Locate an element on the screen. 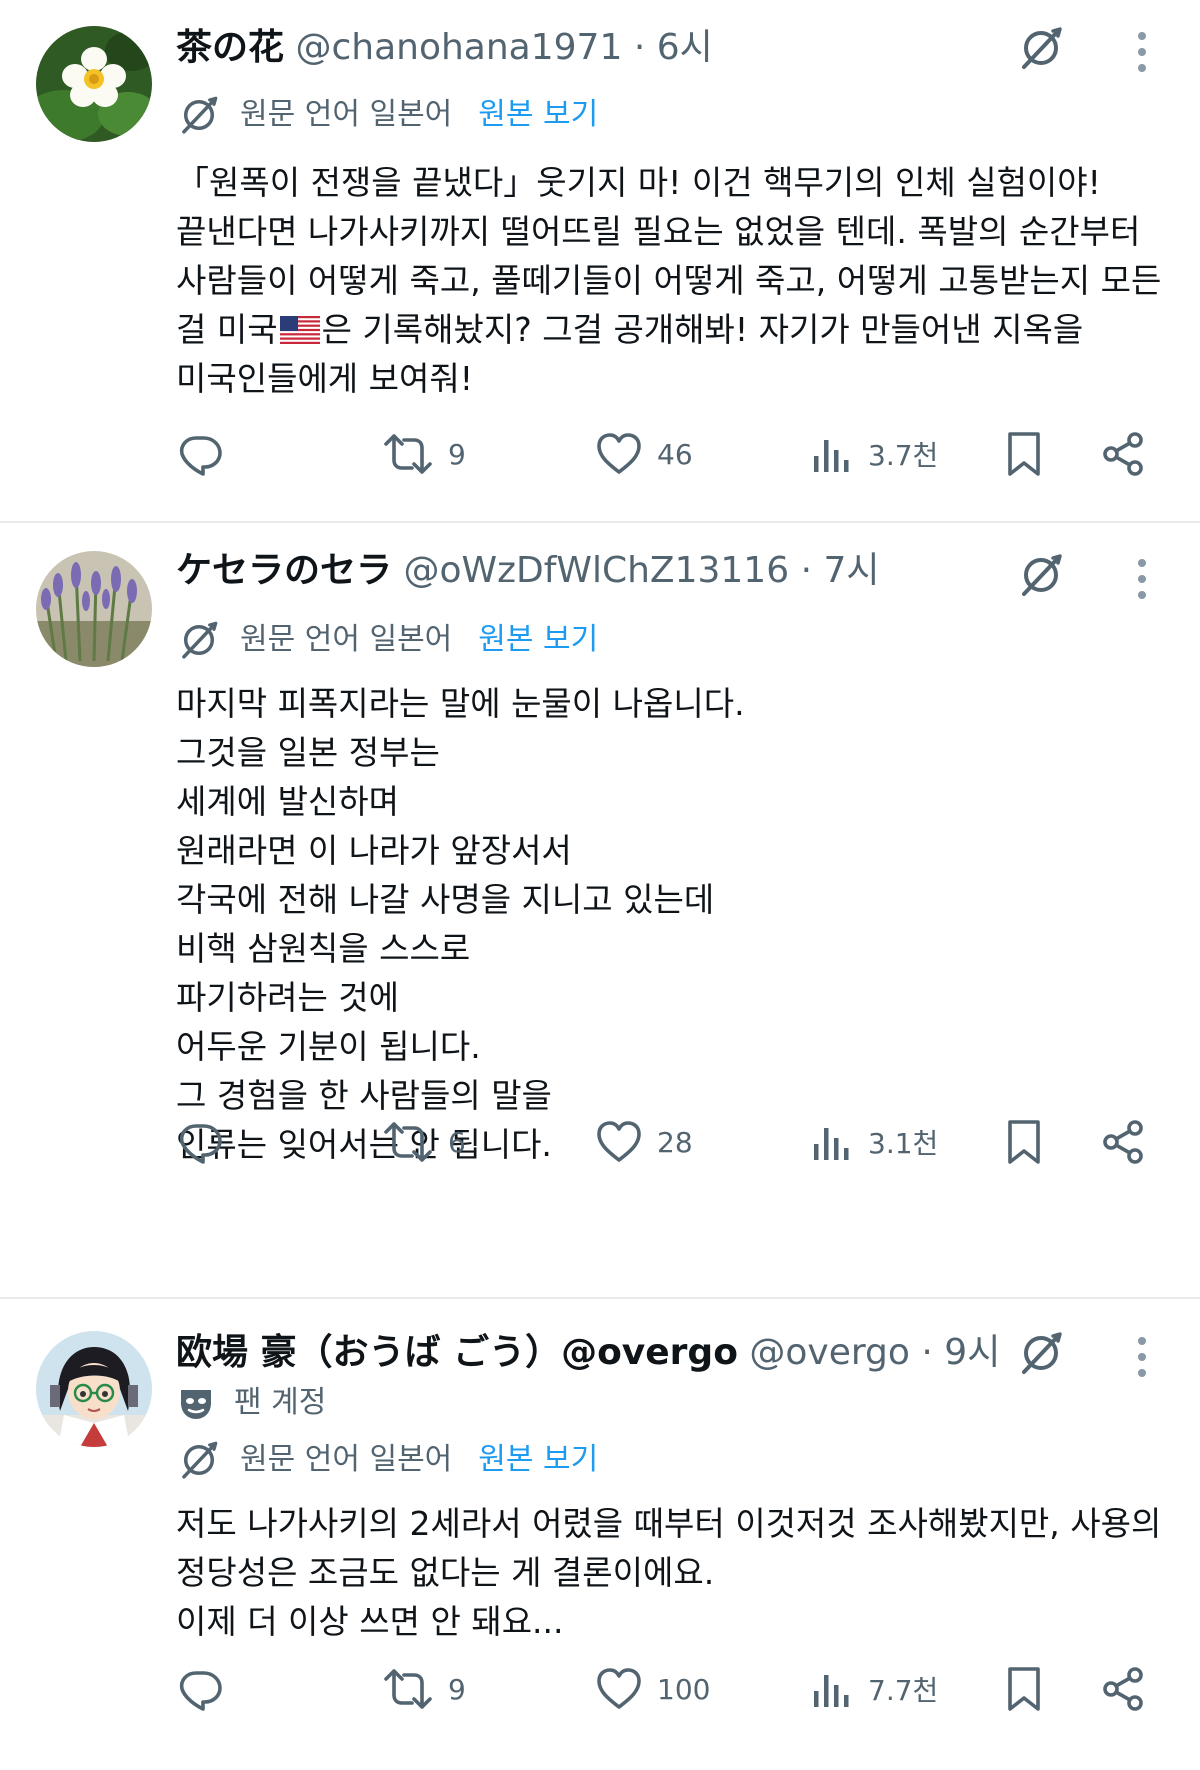  us-flag-icon is located at coordinates (299, 330).